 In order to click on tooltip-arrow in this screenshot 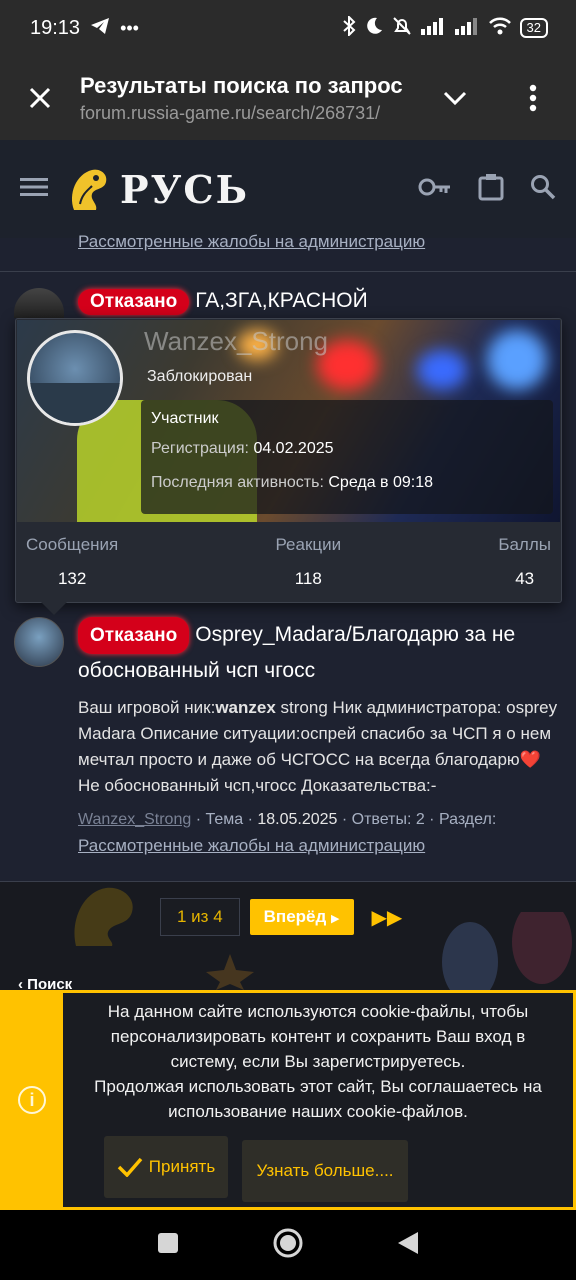, I will do `click(54, 608)`.